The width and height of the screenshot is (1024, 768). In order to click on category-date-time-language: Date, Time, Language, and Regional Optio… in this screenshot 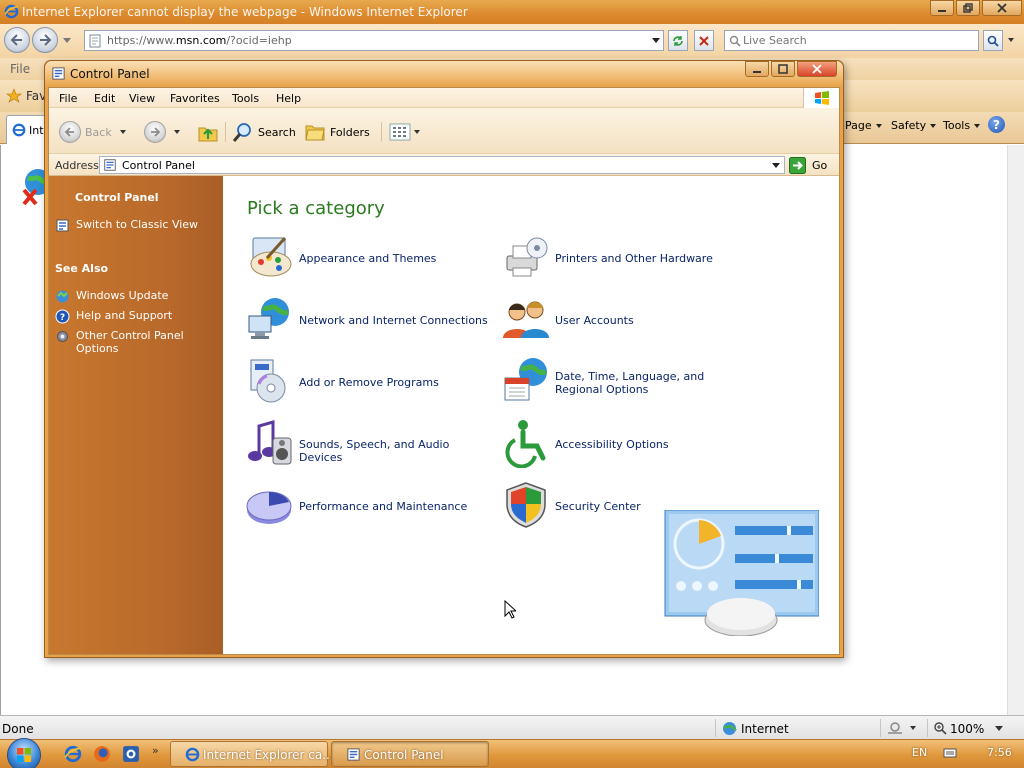, I will do `click(626, 382)`.